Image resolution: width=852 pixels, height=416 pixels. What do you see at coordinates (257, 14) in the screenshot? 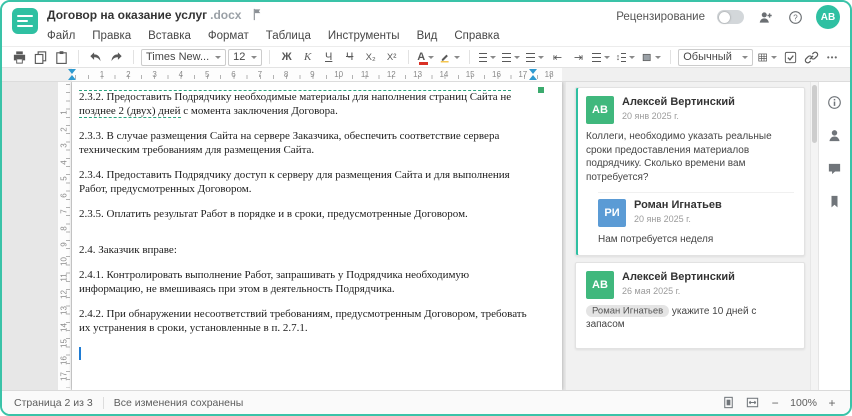
I see `favorite-flag-icon` at bounding box center [257, 14].